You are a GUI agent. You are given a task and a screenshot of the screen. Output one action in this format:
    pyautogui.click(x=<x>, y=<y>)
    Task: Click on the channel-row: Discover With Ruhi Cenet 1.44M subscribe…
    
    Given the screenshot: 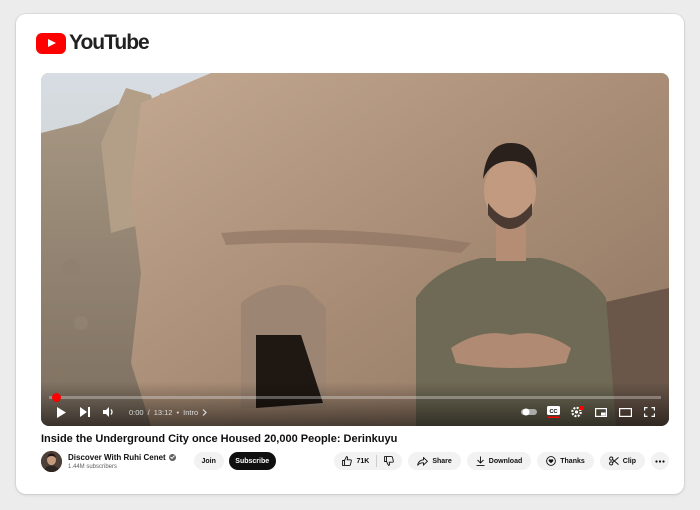 What is the action you would take?
    pyautogui.click(x=355, y=461)
    